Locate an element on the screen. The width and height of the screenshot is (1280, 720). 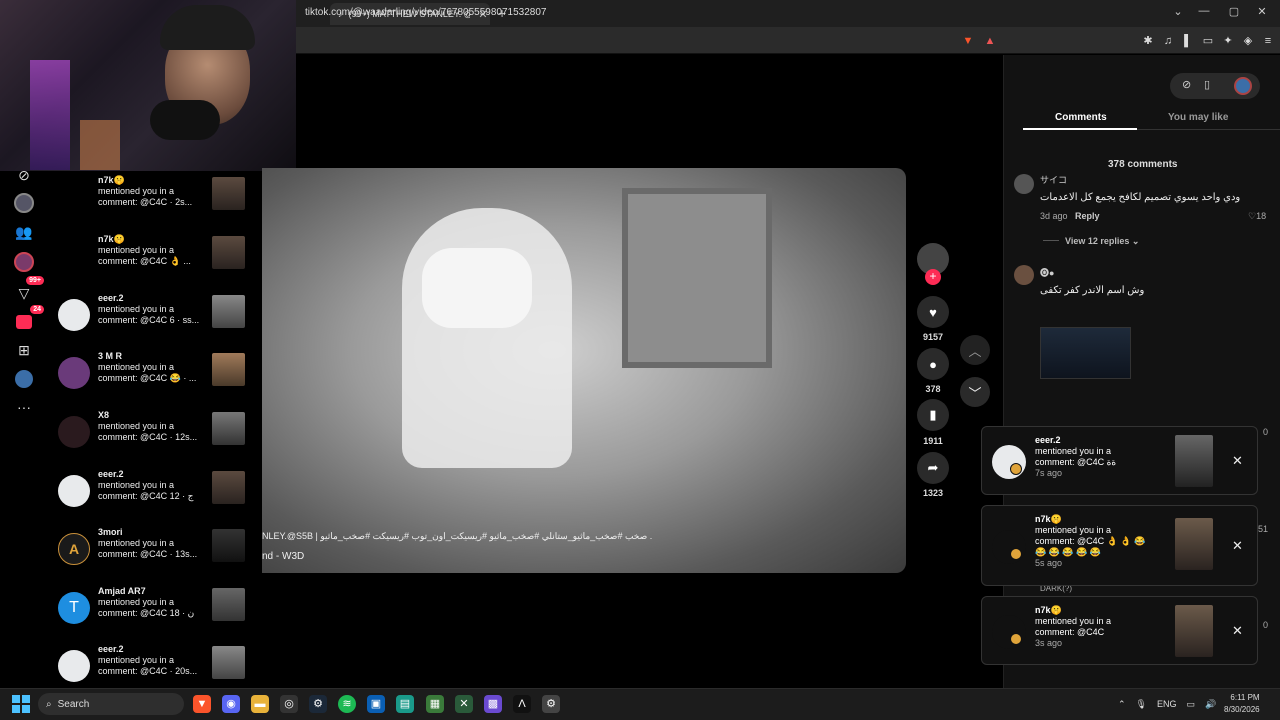
tab-you-may-like: You may like is located at coordinates (1198, 117).